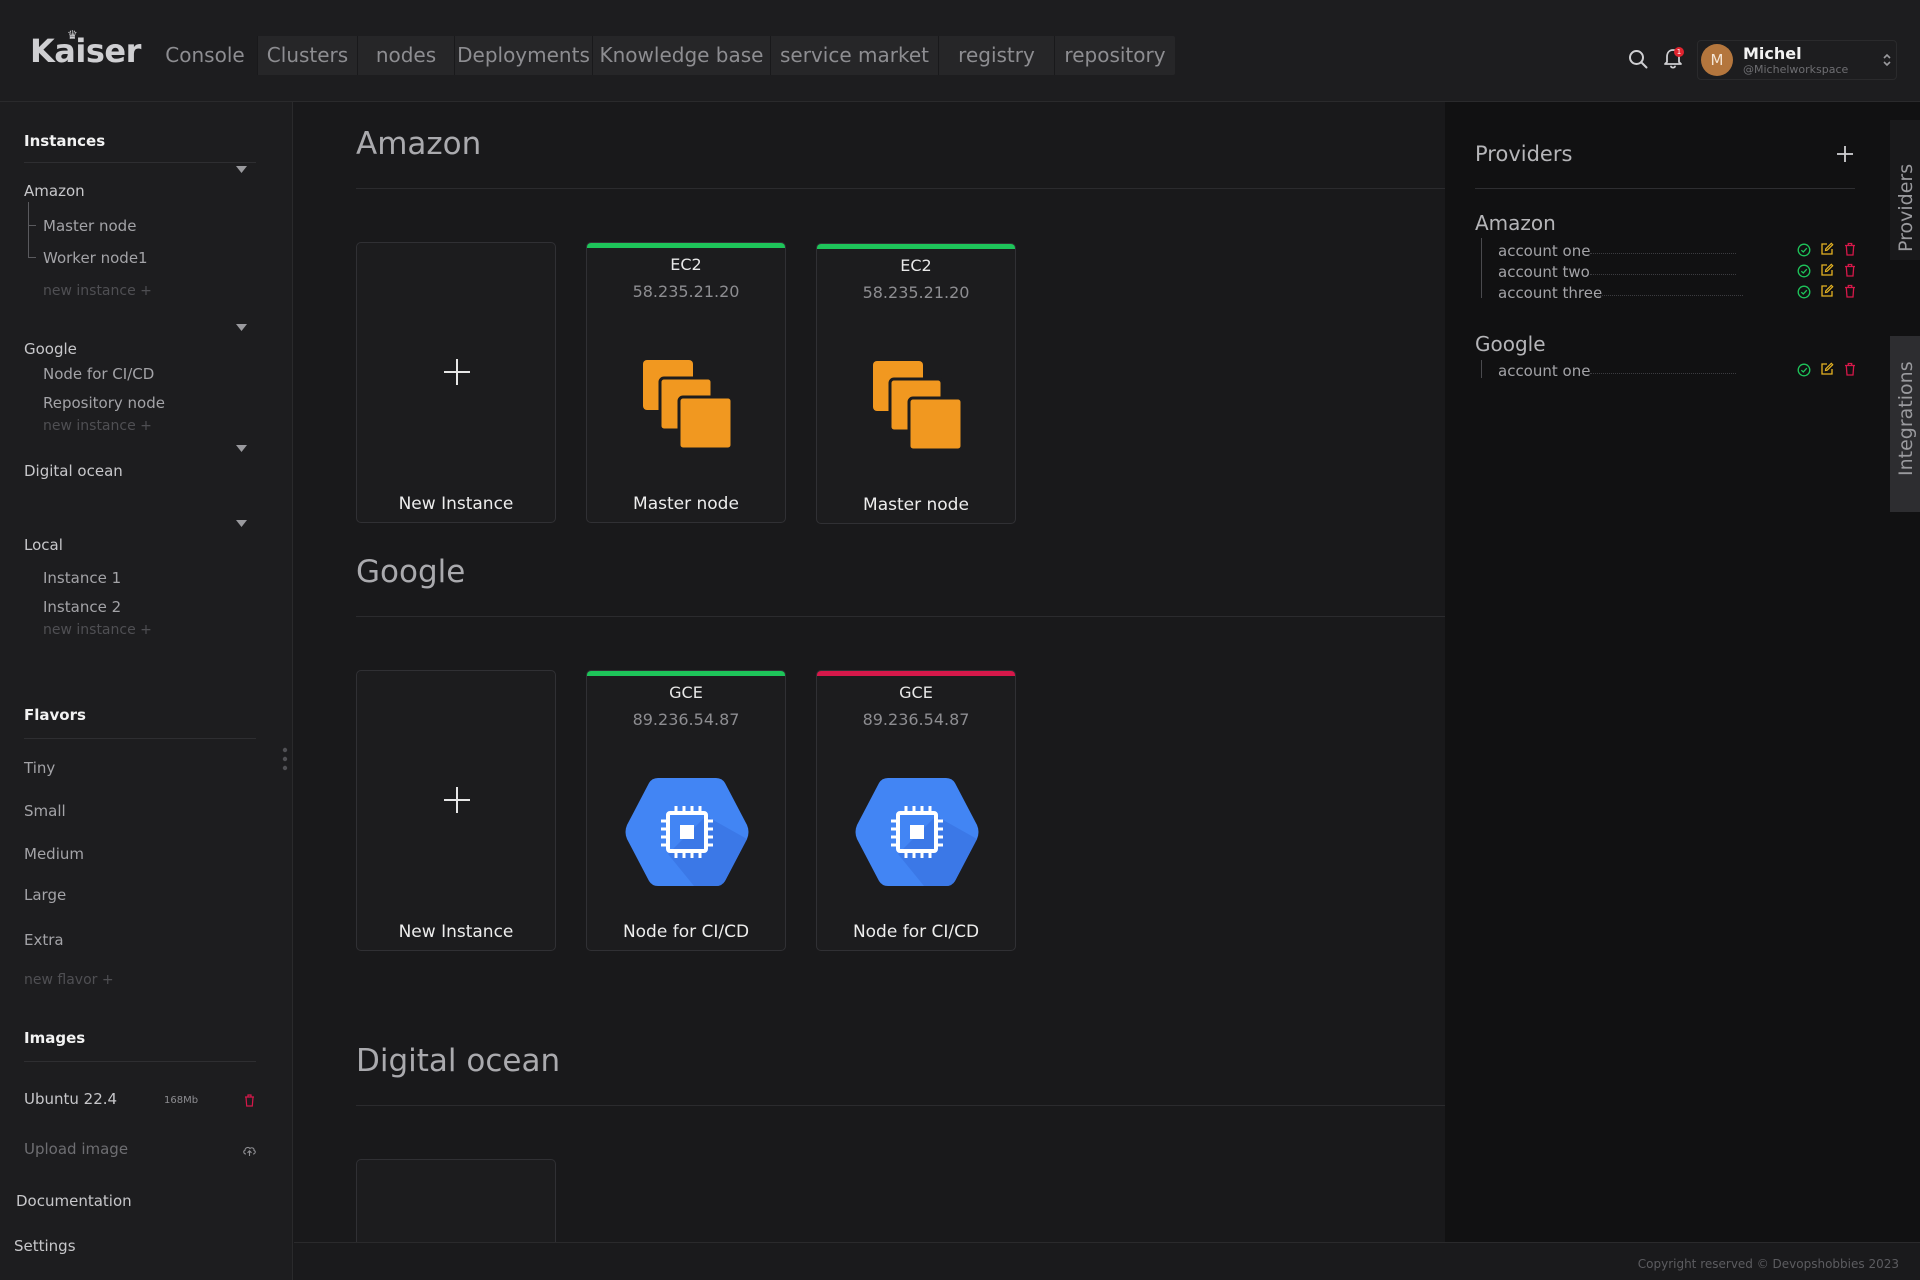 The width and height of the screenshot is (1920, 1280). What do you see at coordinates (45, 895) in the screenshot?
I see `flavor-large: Large` at bounding box center [45, 895].